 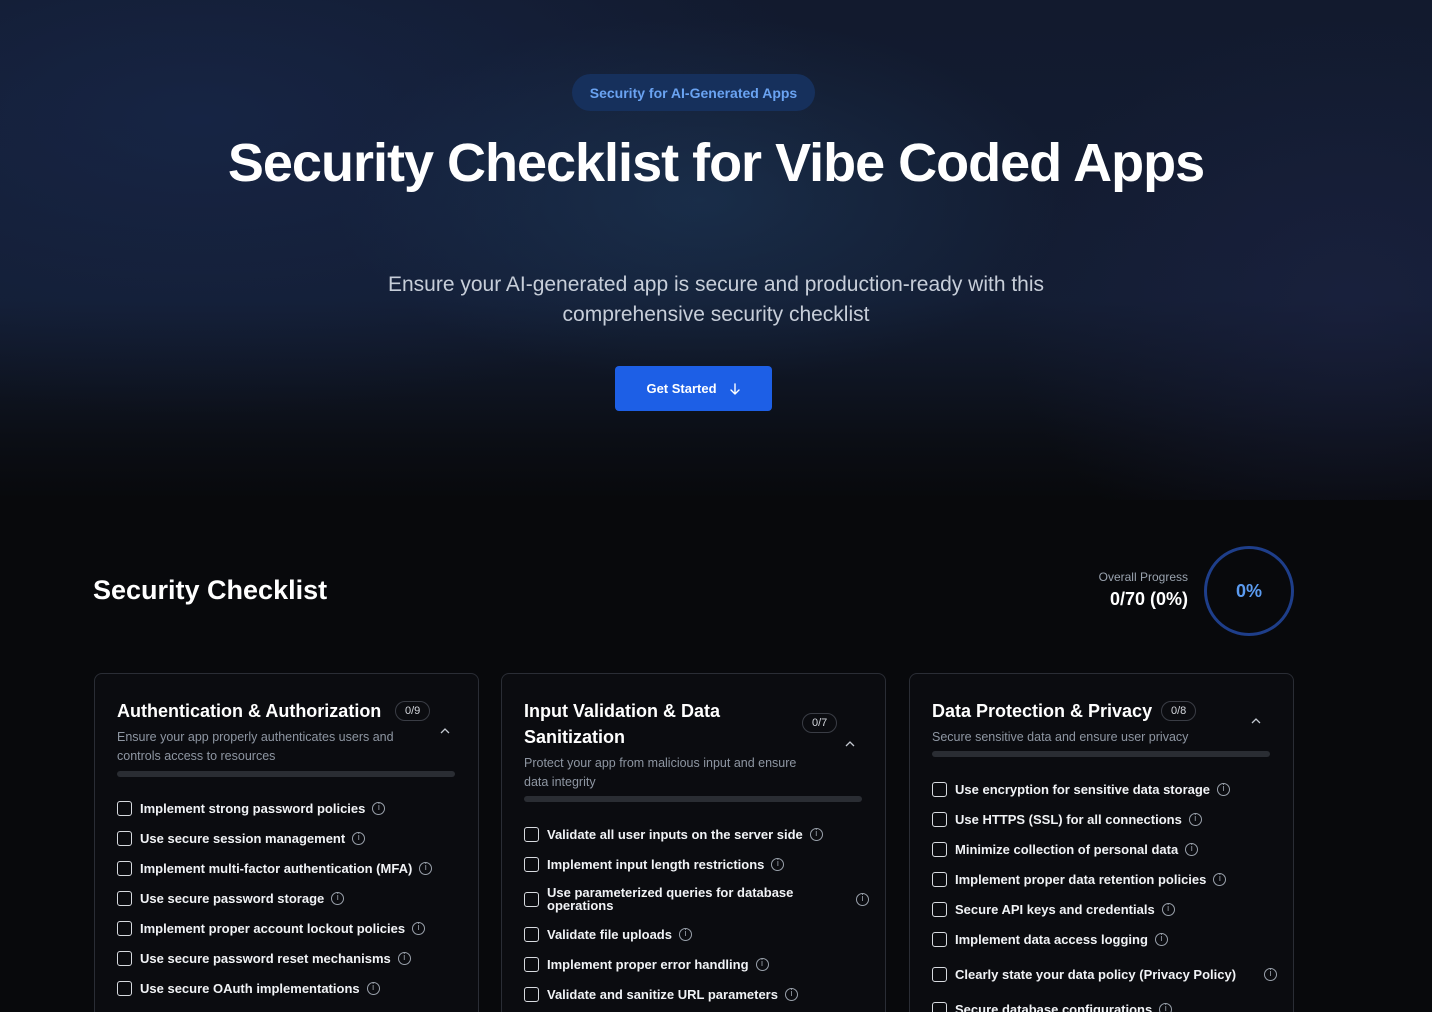 What do you see at coordinates (249, 711) in the screenshot?
I see `card-title: Authentication & Authorization` at bounding box center [249, 711].